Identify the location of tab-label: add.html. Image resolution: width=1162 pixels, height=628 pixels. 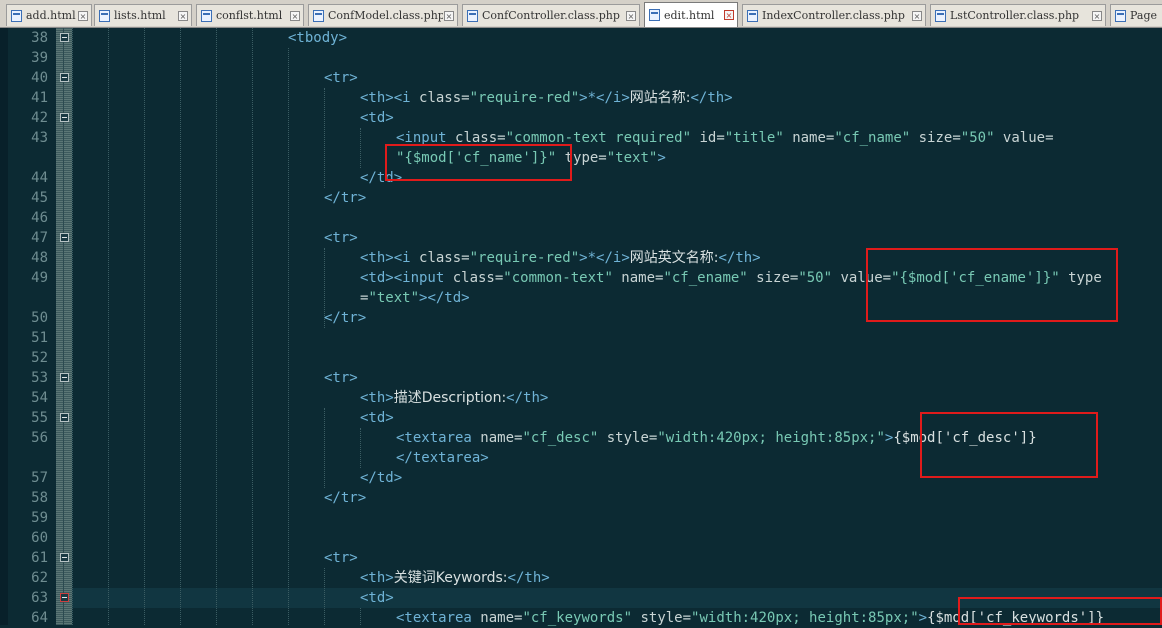
(51, 15).